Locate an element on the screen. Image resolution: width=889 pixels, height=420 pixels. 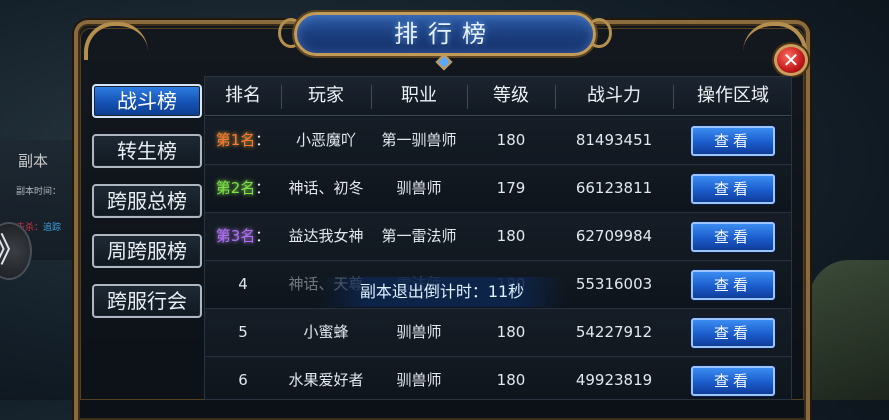
player-name: 水果爱好者 is located at coordinates (326, 380).